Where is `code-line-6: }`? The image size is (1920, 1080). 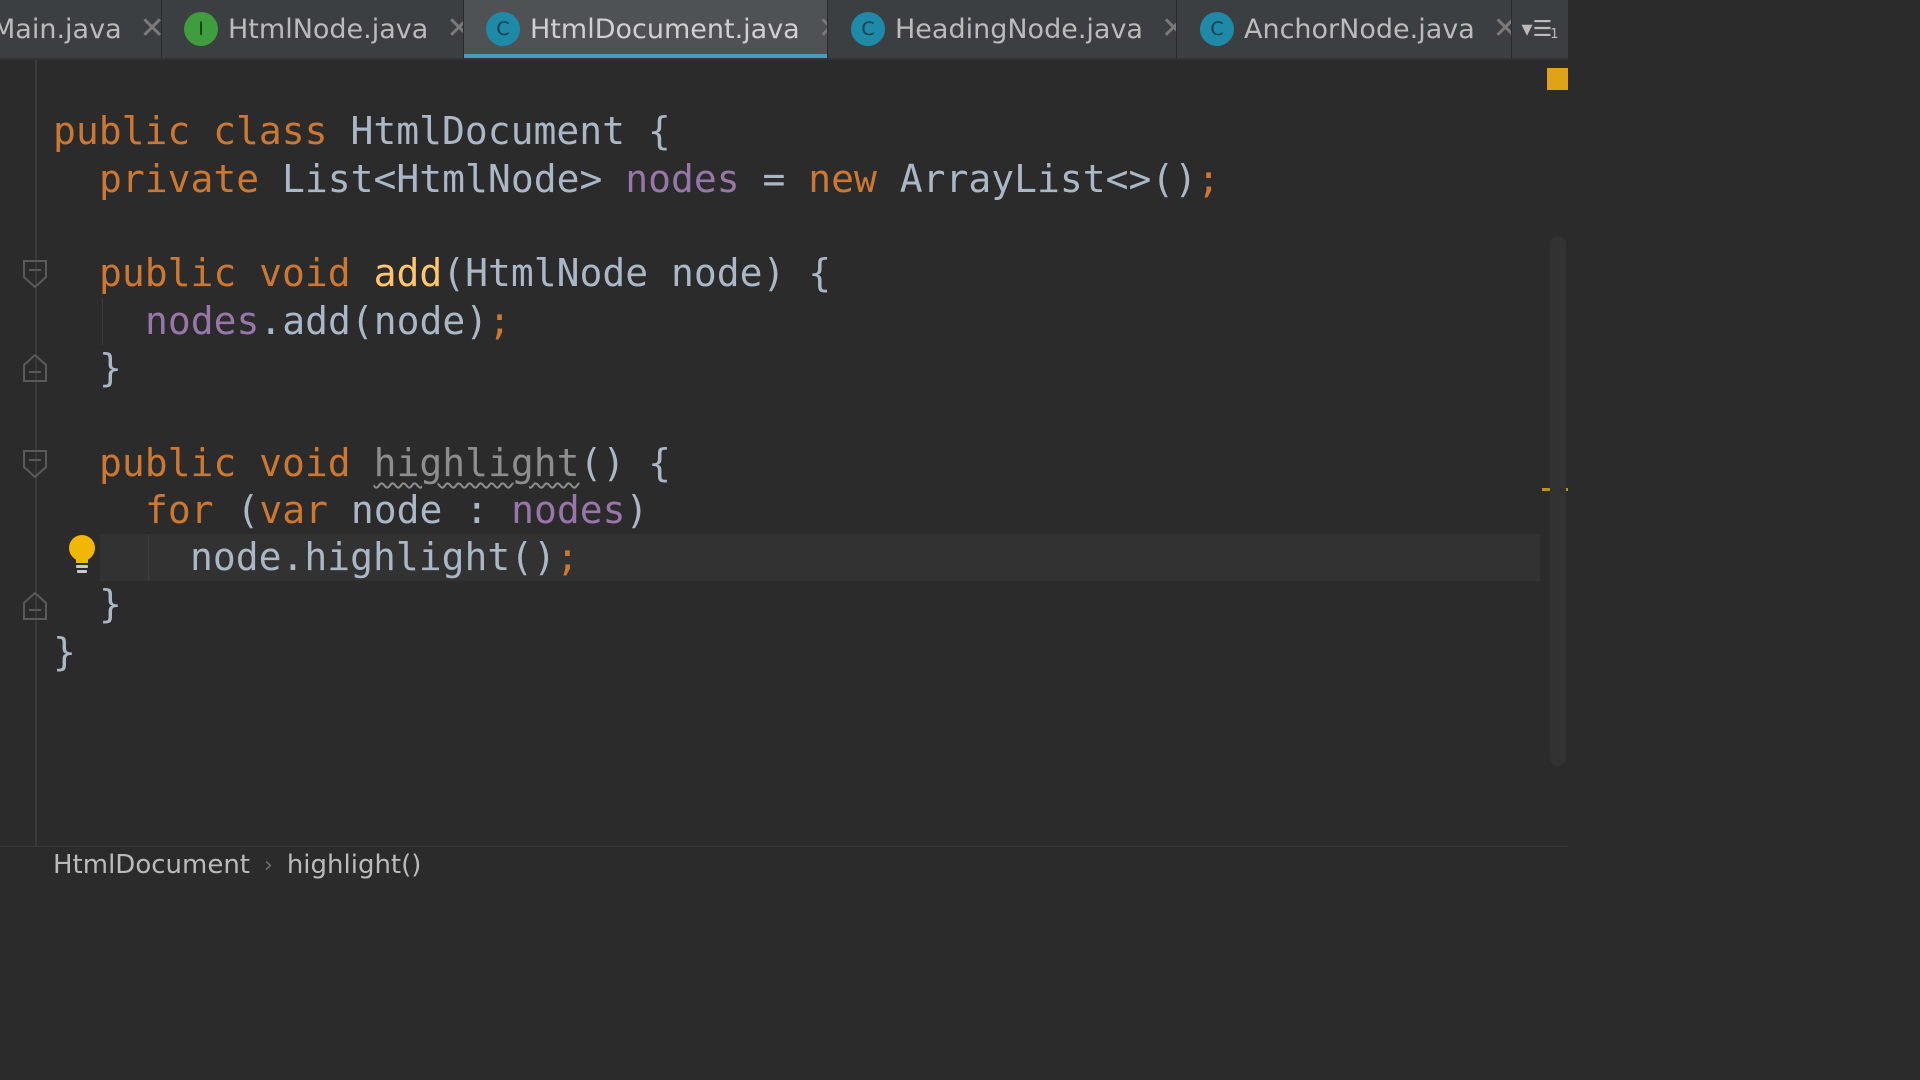
code-line-6: } is located at coordinates (110, 368).